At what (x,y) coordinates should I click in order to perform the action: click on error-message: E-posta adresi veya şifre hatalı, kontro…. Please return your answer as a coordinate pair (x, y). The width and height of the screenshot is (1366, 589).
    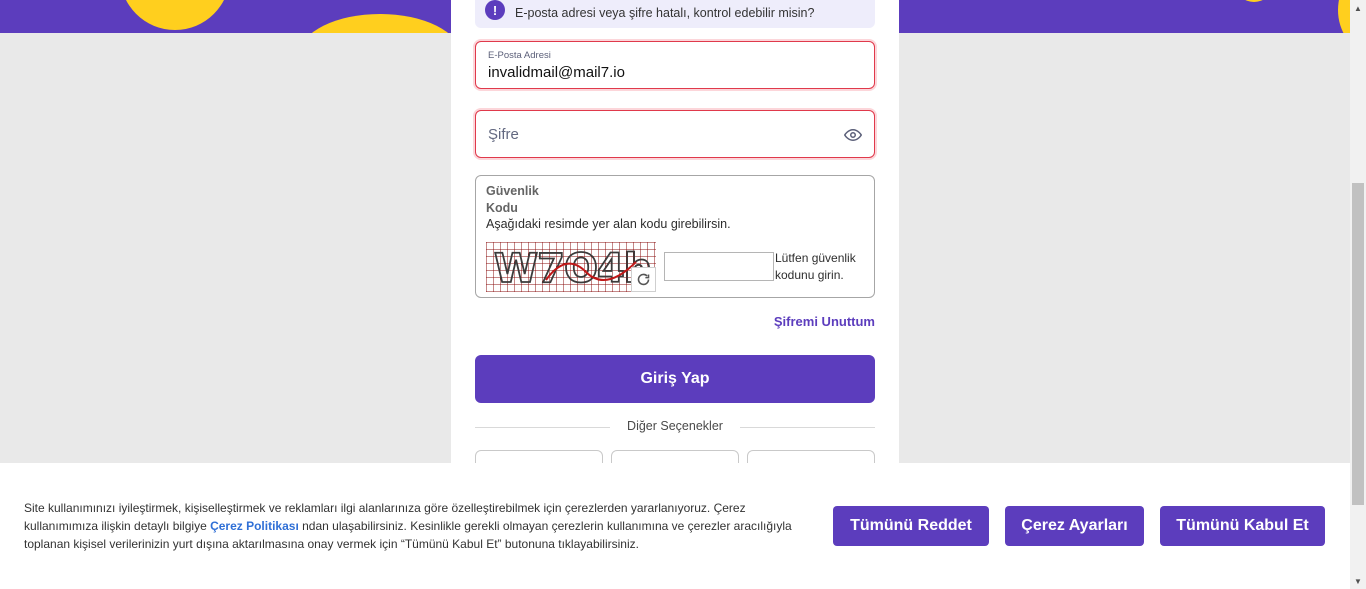
    Looking at the image, I should click on (665, 13).